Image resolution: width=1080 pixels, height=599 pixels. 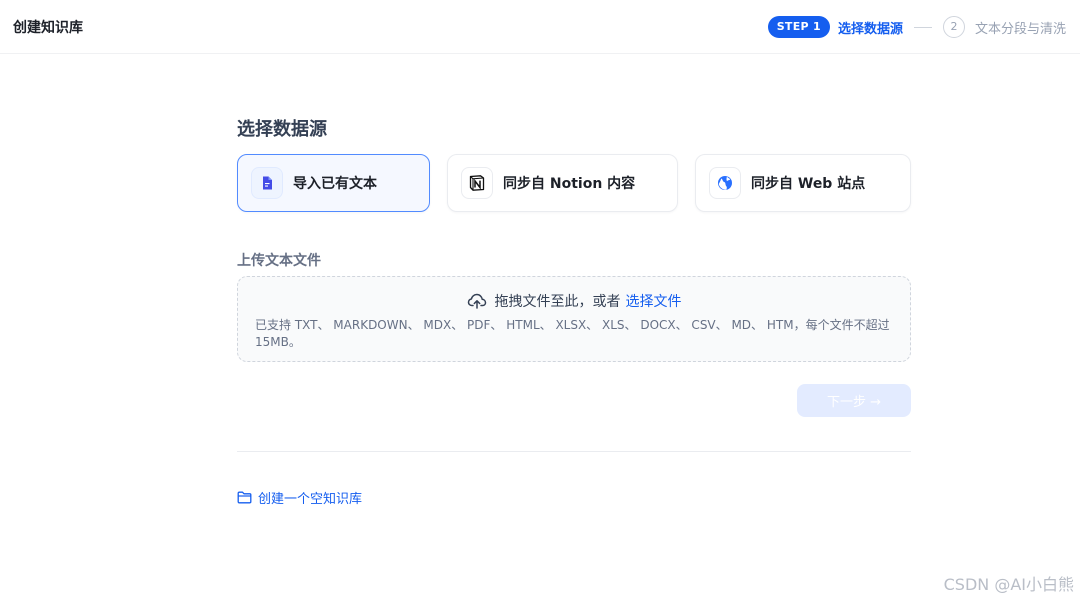 I want to click on step-2-label: 文本分段与清洗, so click(x=1021, y=29).